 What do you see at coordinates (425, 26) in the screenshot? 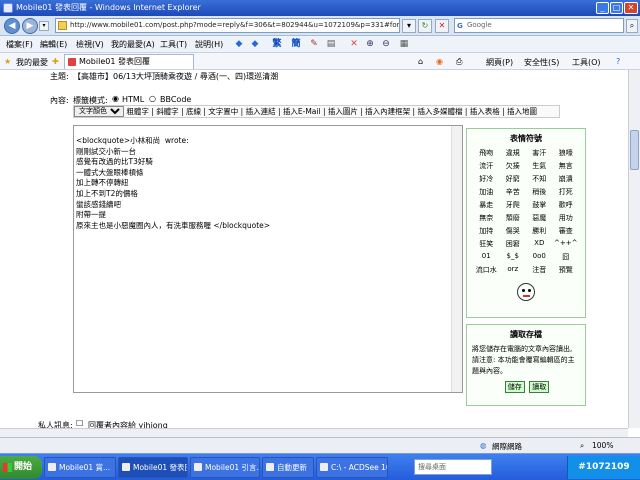
I see `refresh-icon: ↻` at bounding box center [425, 26].